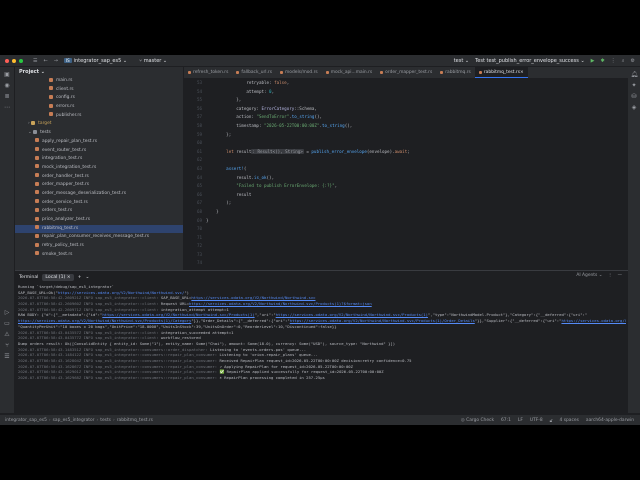  I want to click on tree-file-item: client.rs, so click(99, 90).